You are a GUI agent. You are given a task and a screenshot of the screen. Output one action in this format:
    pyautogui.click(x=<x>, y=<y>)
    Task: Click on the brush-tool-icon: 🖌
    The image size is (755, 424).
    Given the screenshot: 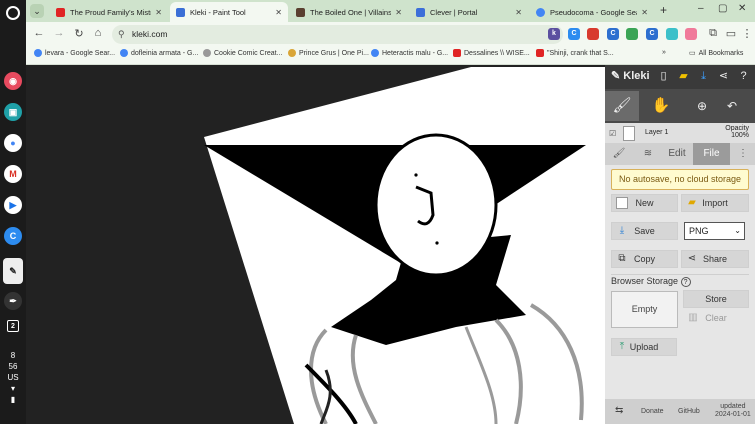 What is the action you would take?
    pyautogui.click(x=622, y=106)
    